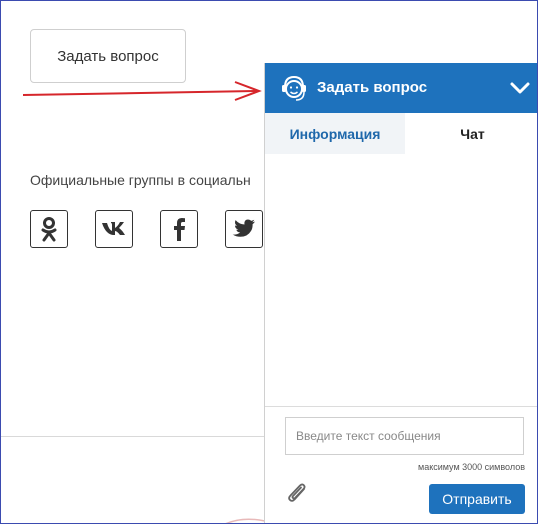 This screenshot has width=538, height=524. I want to click on page-divider, so click(133, 436).